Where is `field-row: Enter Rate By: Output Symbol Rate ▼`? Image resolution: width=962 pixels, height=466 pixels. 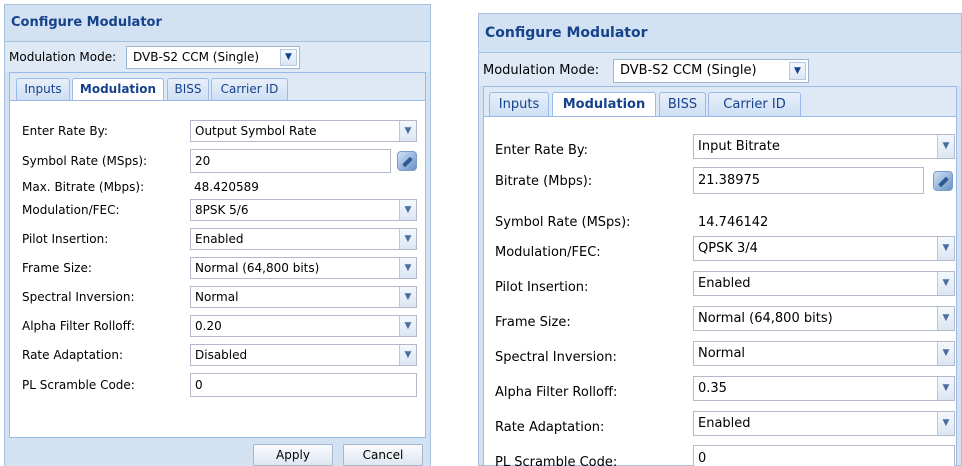
field-row: Enter Rate By: Output Symbol Rate ▼ is located at coordinates (217, 131).